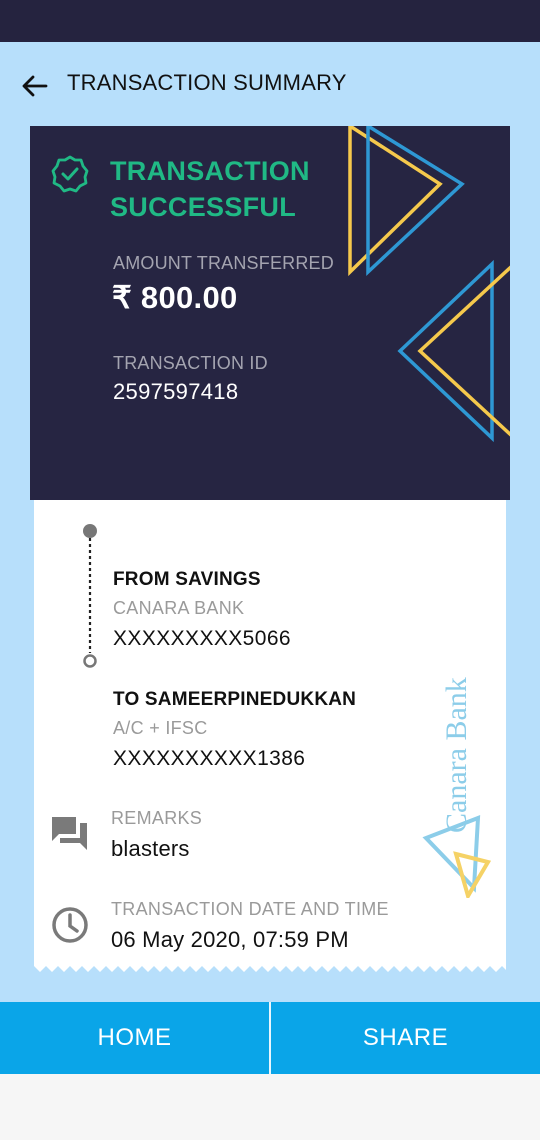 The image size is (540, 1140). What do you see at coordinates (235, 699) in the screenshot?
I see `to-account-title: TO SAMEERPINEDUKKAN` at bounding box center [235, 699].